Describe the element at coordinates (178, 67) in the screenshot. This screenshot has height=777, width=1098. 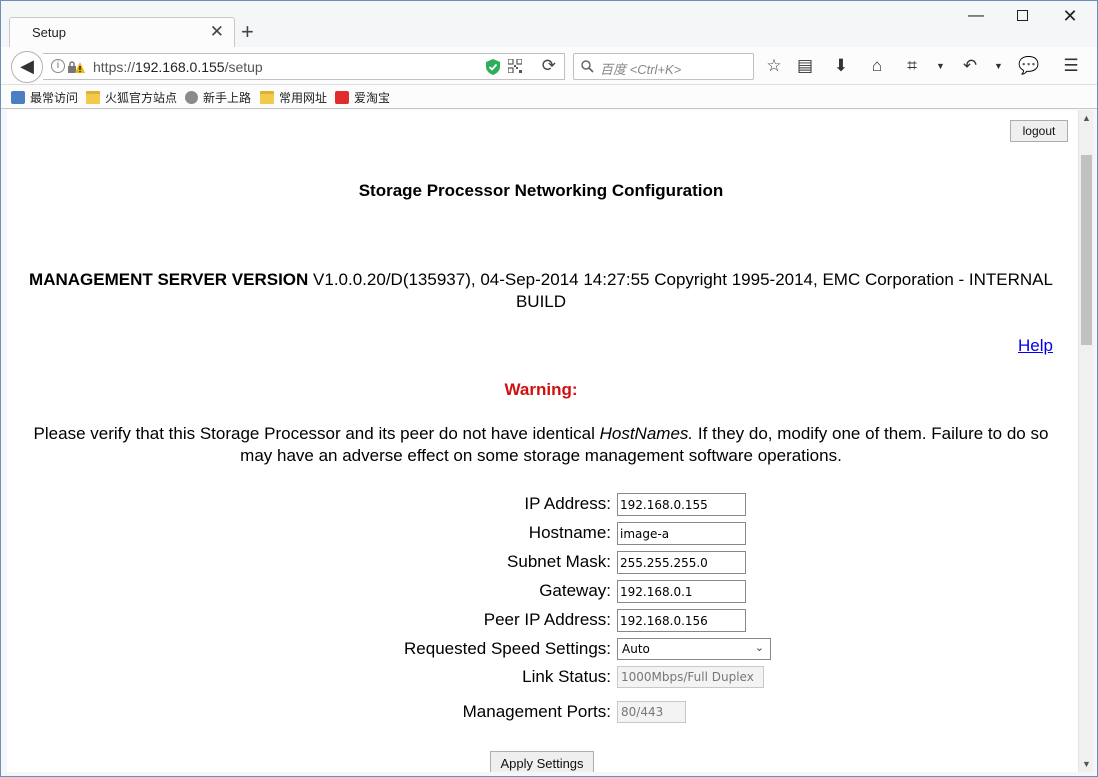
I see `url-text: https://192.168.0.155/setup` at that location.